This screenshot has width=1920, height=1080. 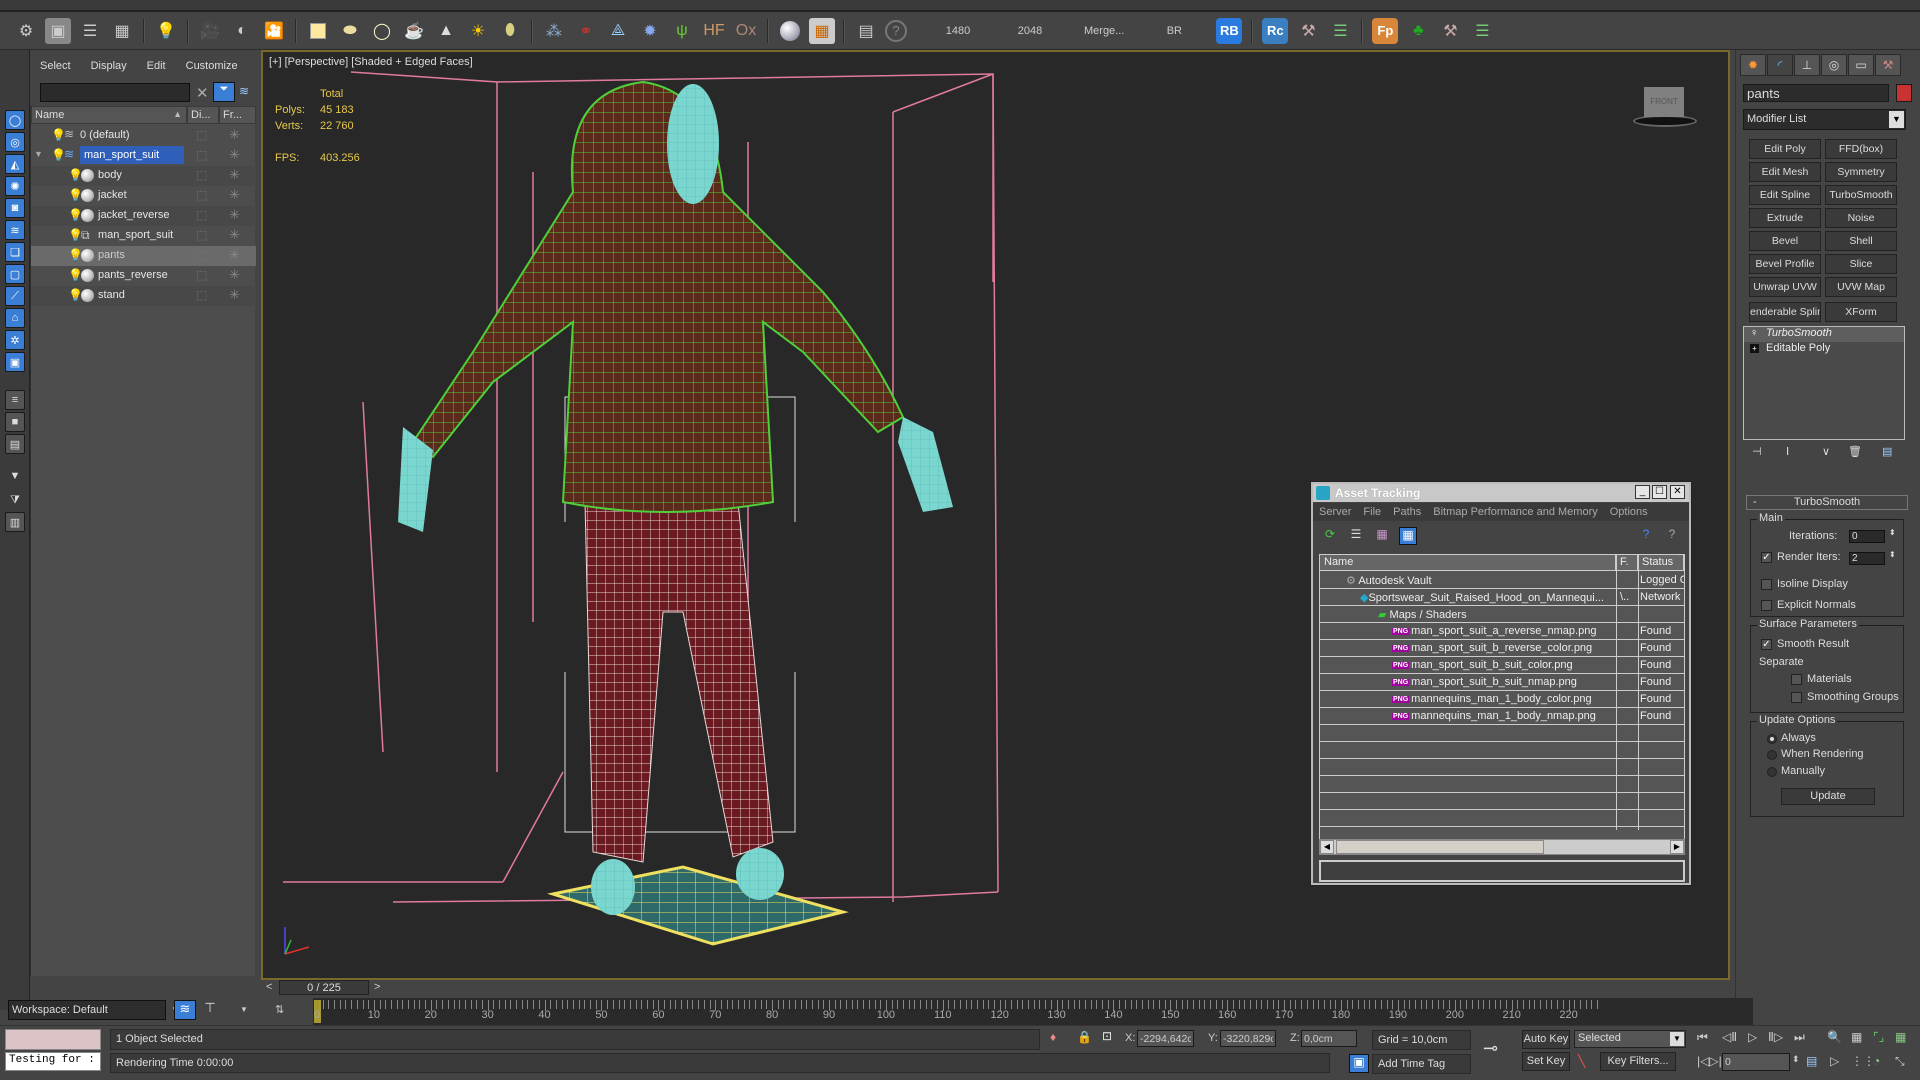 What do you see at coordinates (1861, 172) in the screenshot?
I see `symmetry-button: Symmetry` at bounding box center [1861, 172].